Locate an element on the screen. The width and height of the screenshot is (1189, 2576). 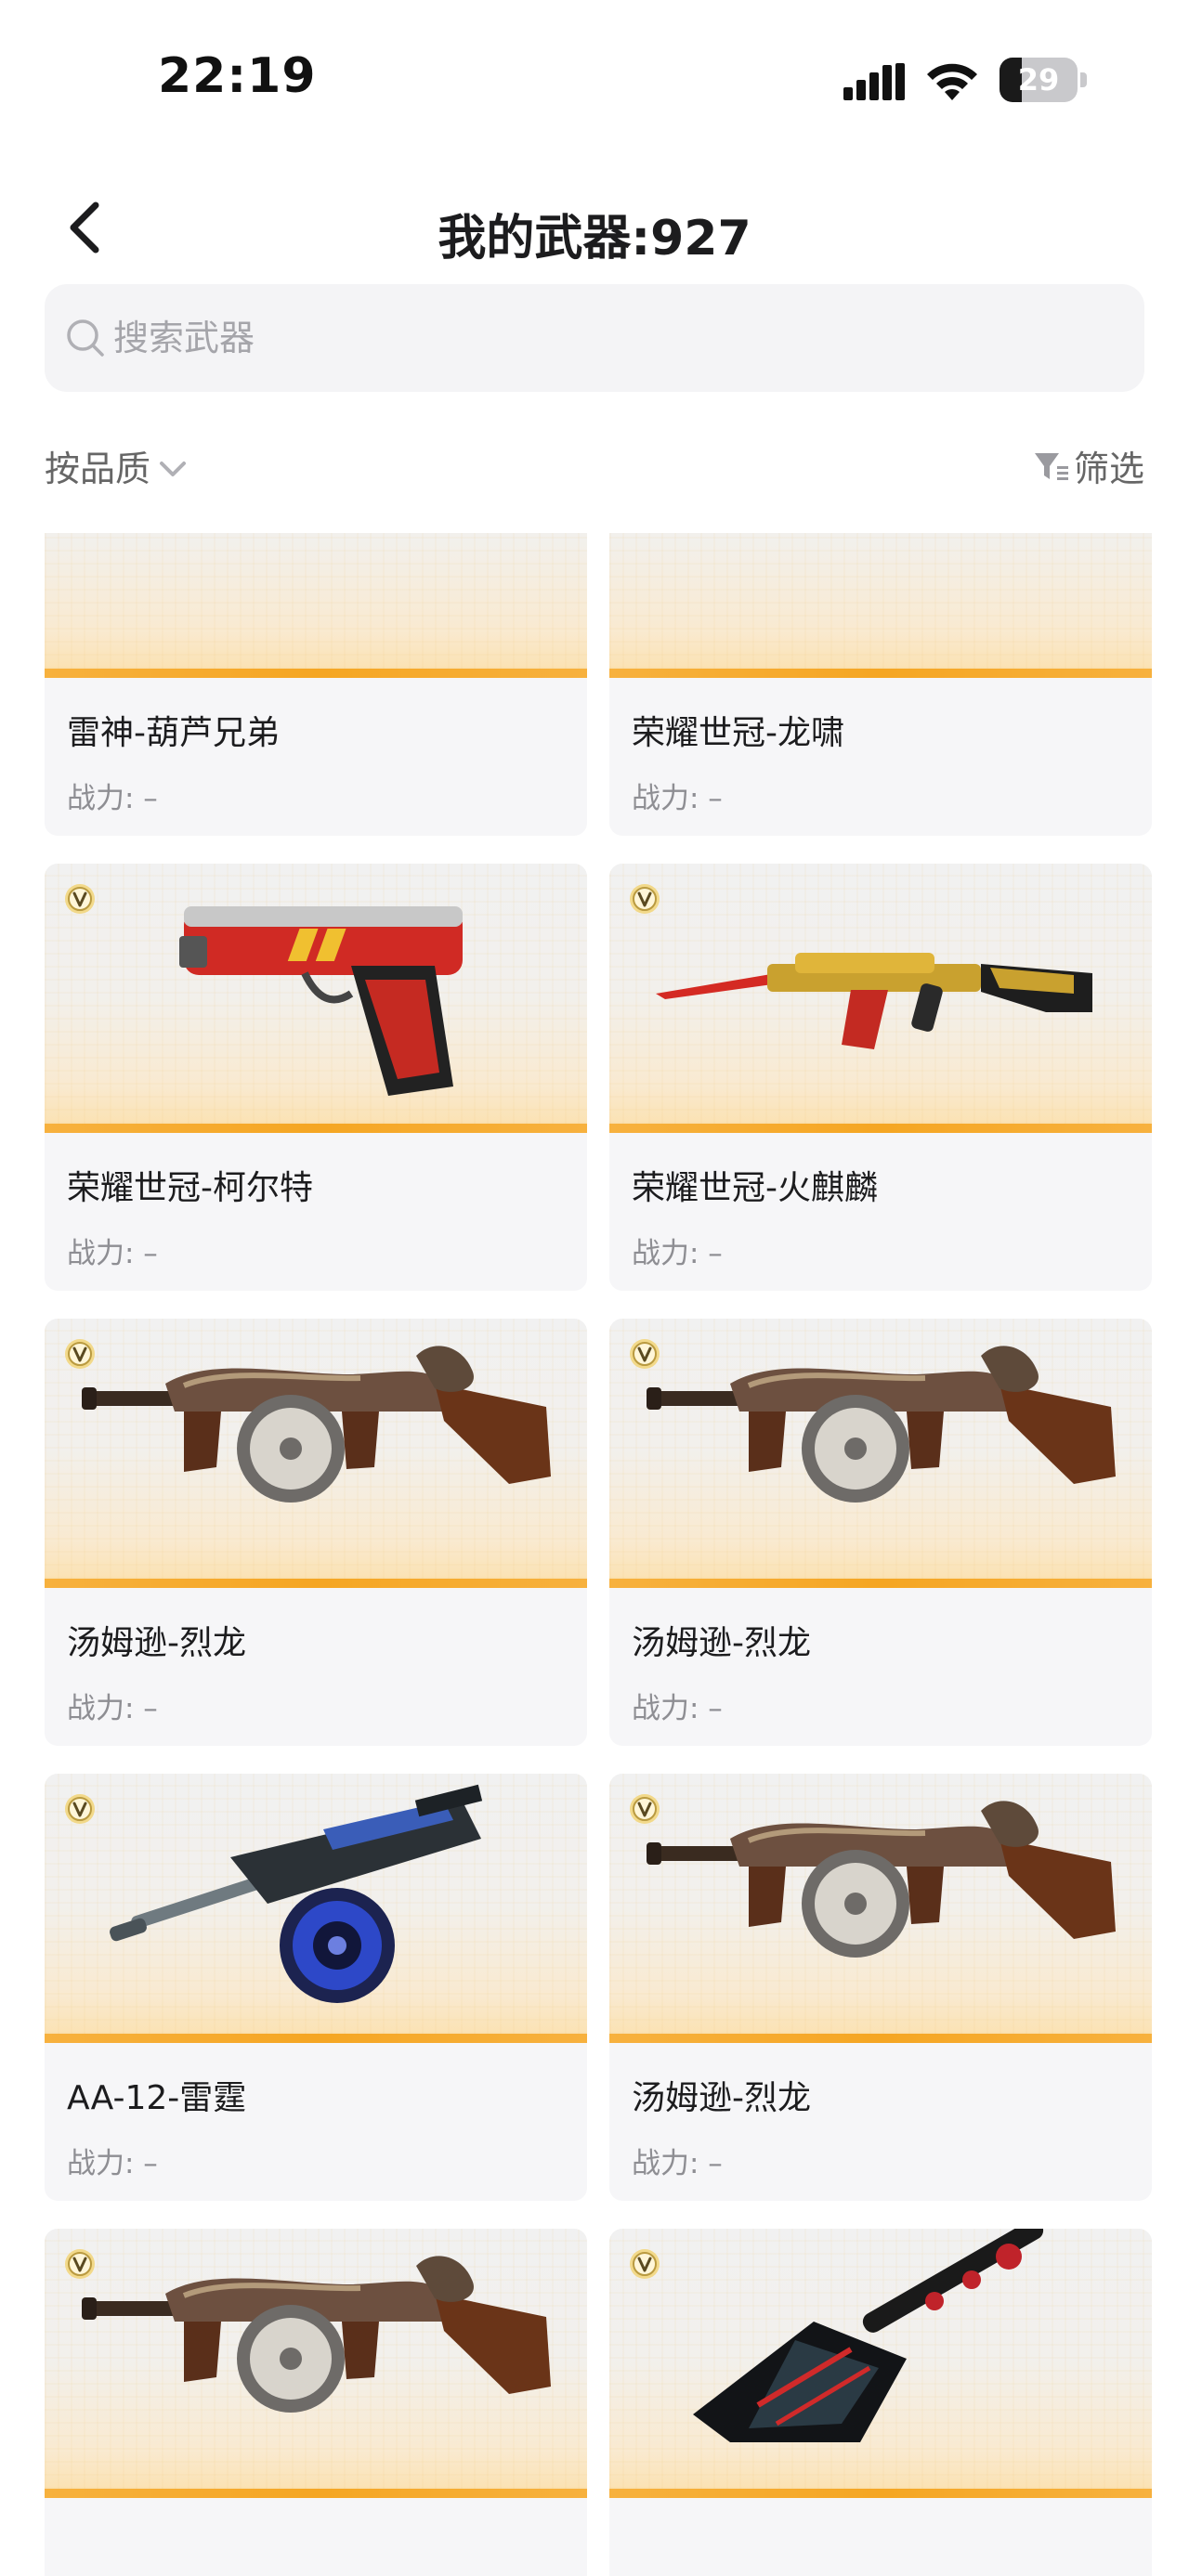
chevron-down-icon is located at coordinates (173, 468).